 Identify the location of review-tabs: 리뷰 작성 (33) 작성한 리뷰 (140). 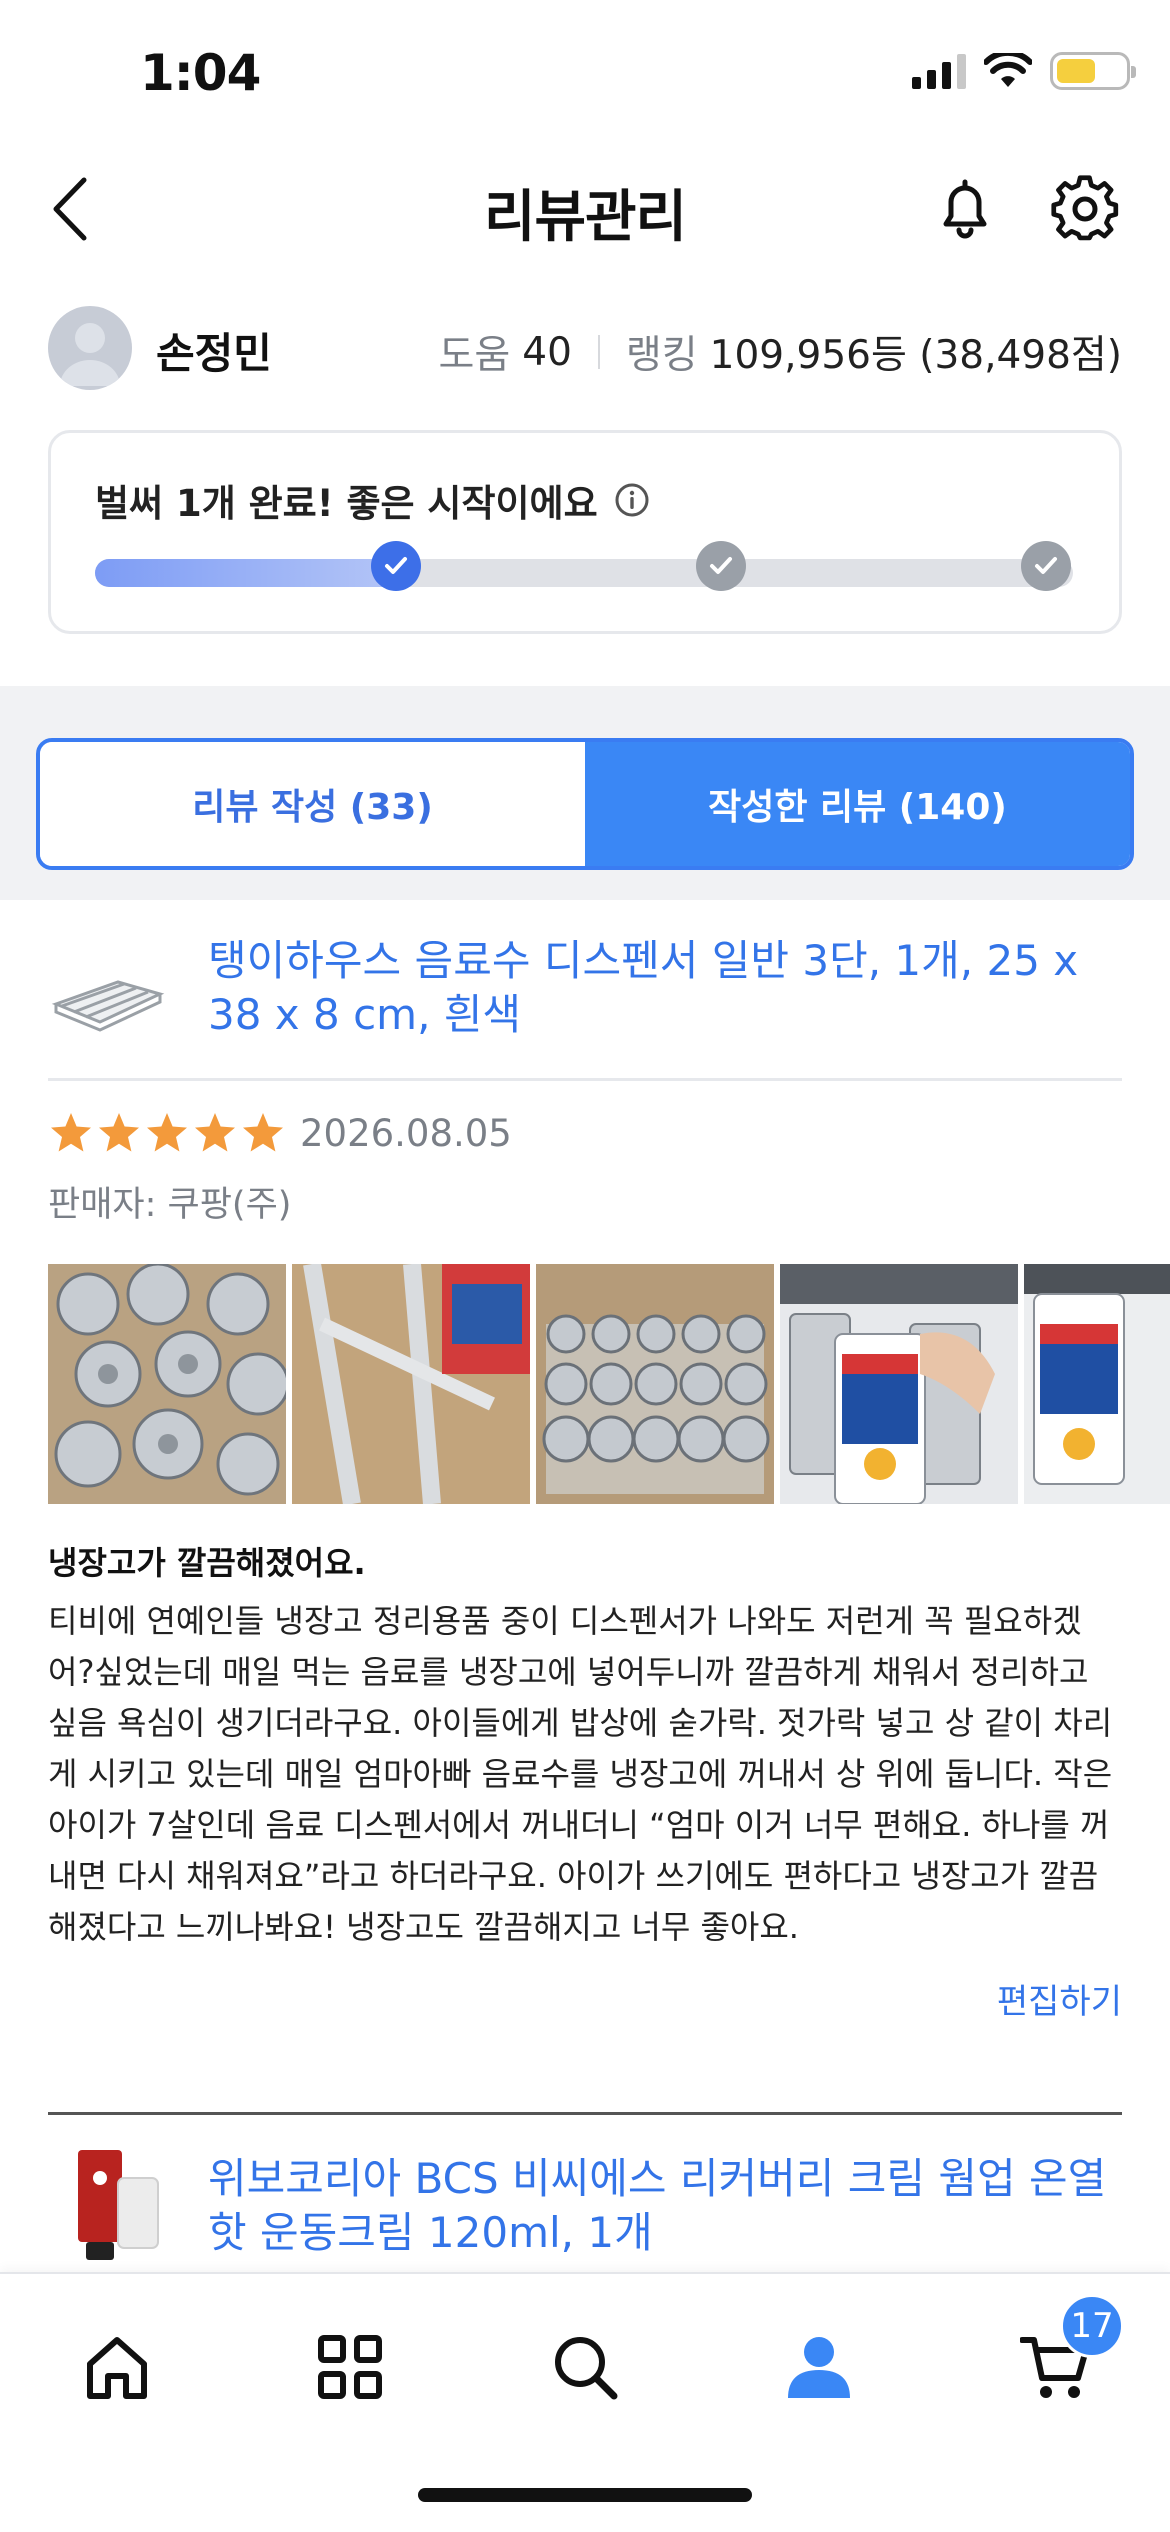
(585, 804).